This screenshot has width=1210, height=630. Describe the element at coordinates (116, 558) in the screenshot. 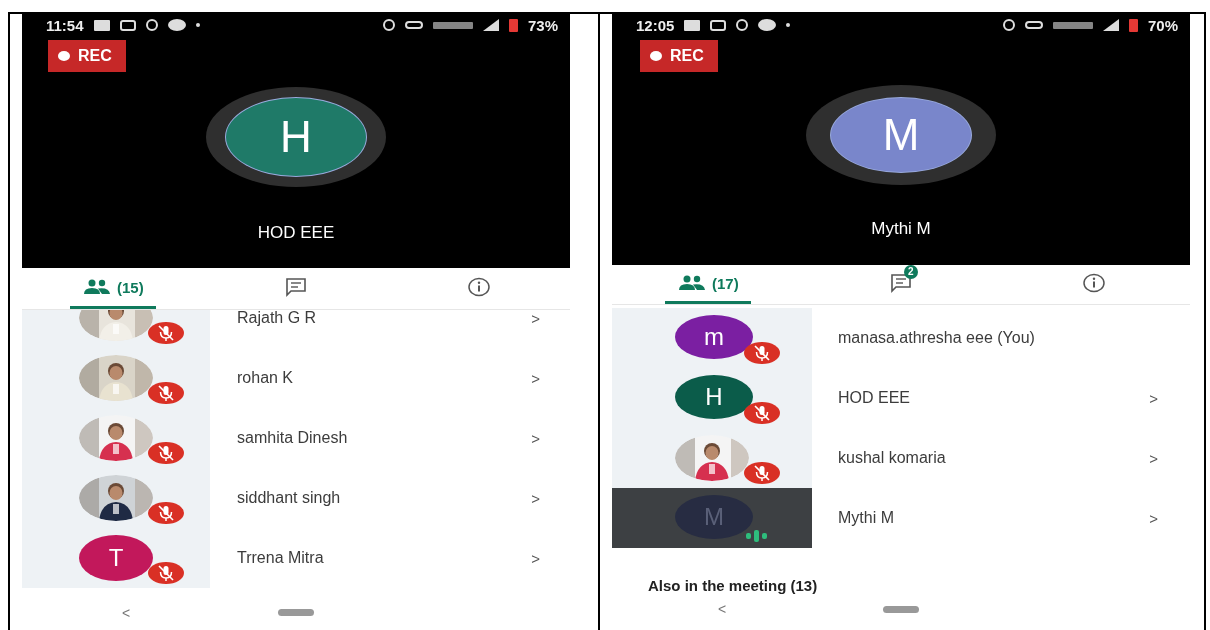

I see `avatar: T` at that location.